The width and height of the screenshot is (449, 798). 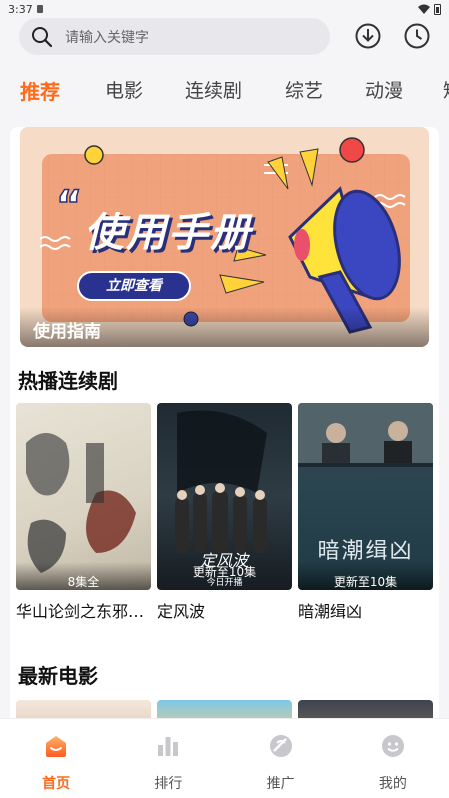 What do you see at coordinates (224, 327) in the screenshot?
I see `banner-caption: 使用指南` at bounding box center [224, 327].